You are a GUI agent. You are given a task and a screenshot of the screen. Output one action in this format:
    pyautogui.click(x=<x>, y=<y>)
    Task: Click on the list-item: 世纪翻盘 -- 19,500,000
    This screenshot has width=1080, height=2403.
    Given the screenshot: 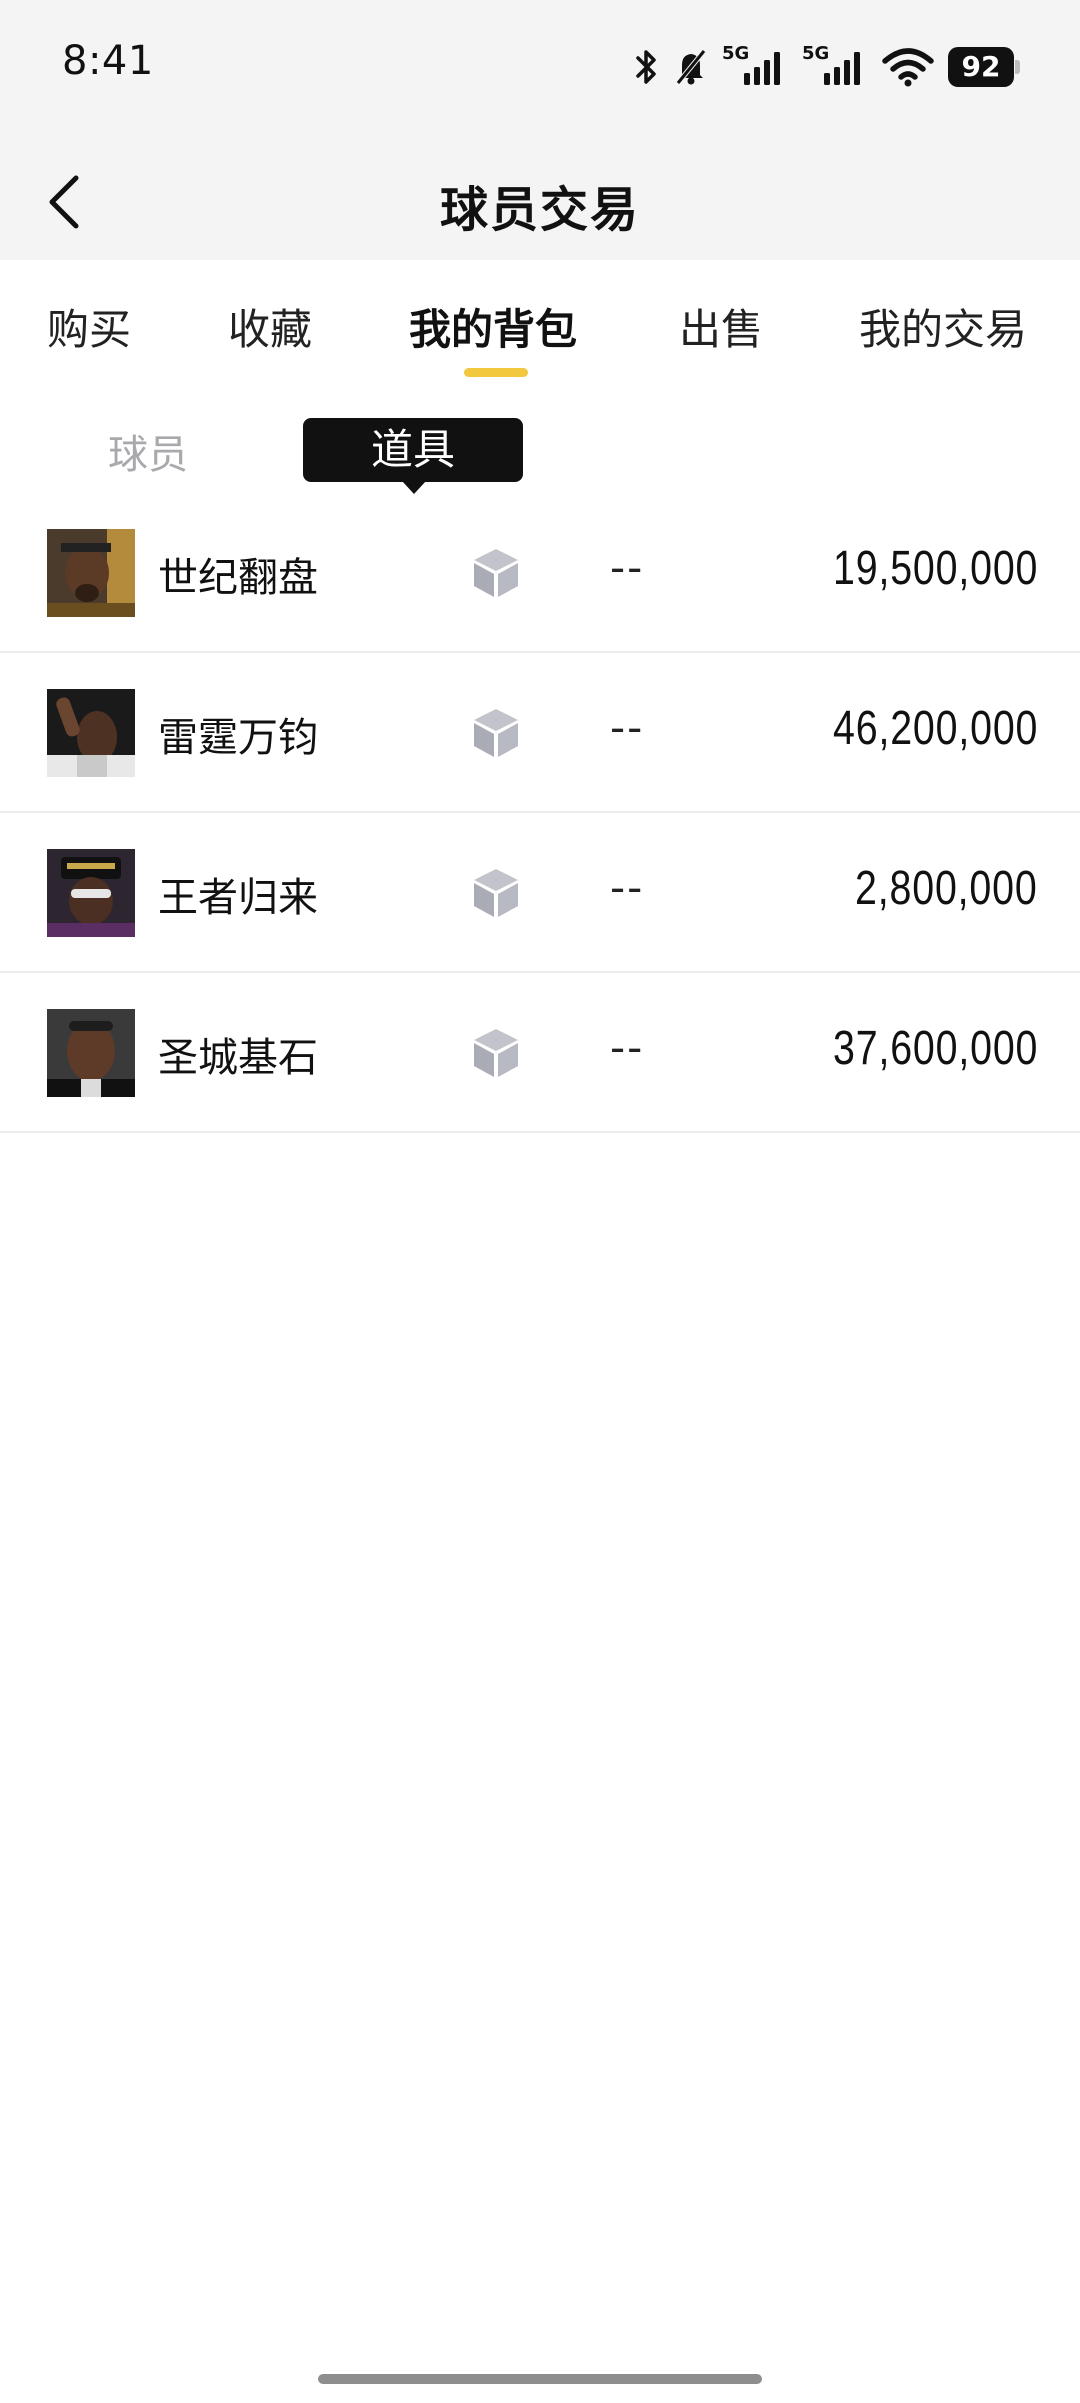 What is the action you would take?
    pyautogui.click(x=540, y=573)
    